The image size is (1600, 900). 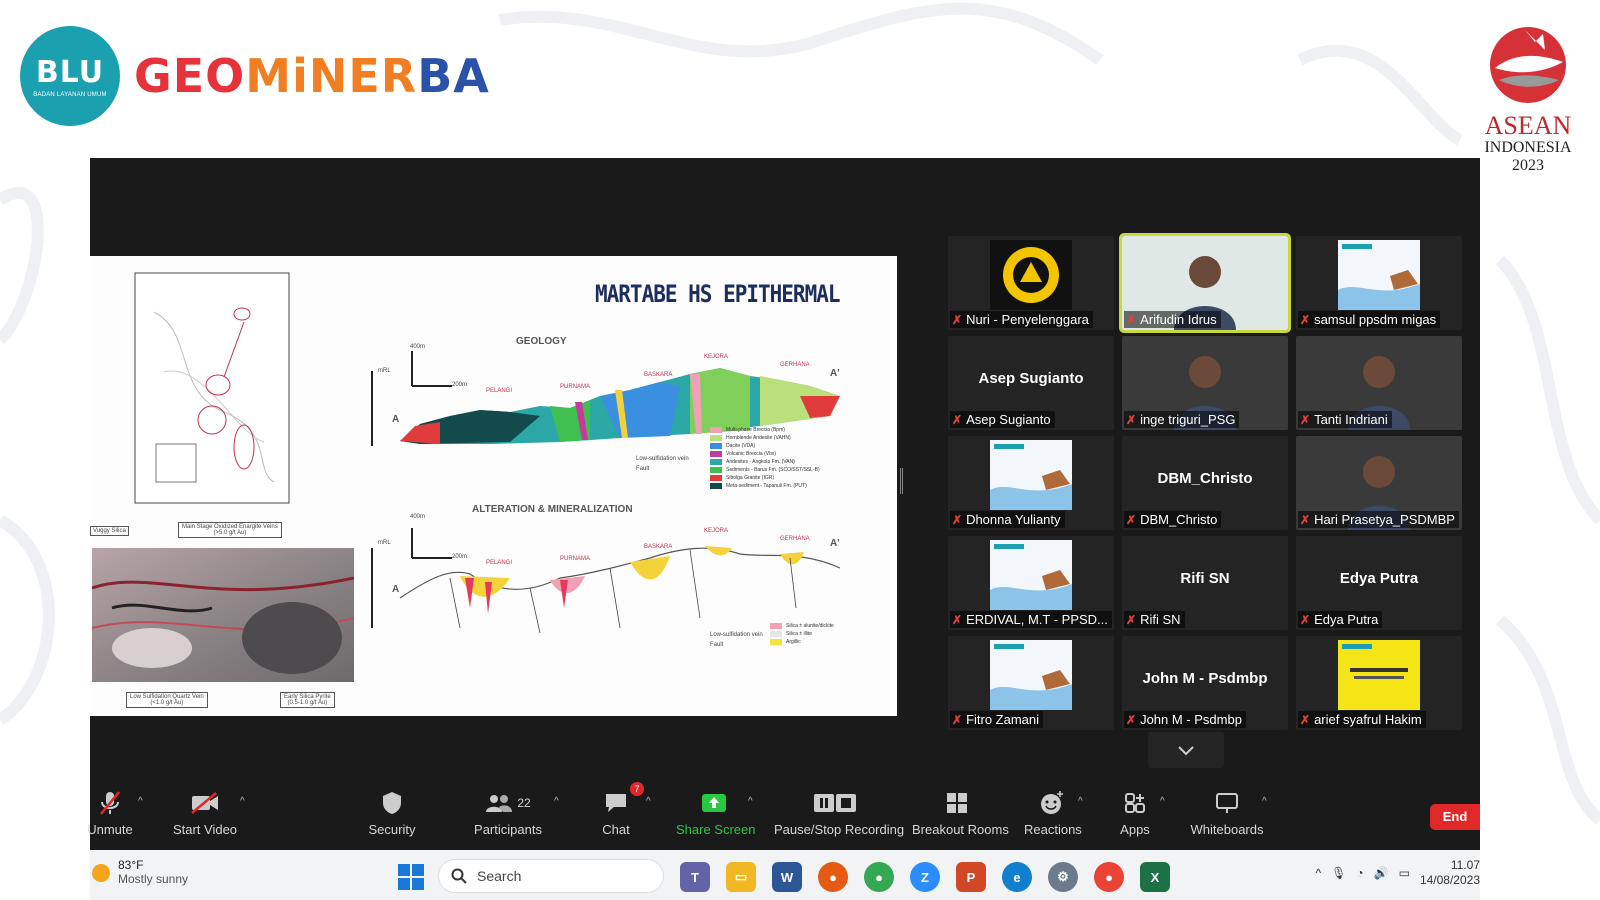 What do you see at coordinates (384, 543) in the screenshot?
I see `alt-mrl: mRL` at bounding box center [384, 543].